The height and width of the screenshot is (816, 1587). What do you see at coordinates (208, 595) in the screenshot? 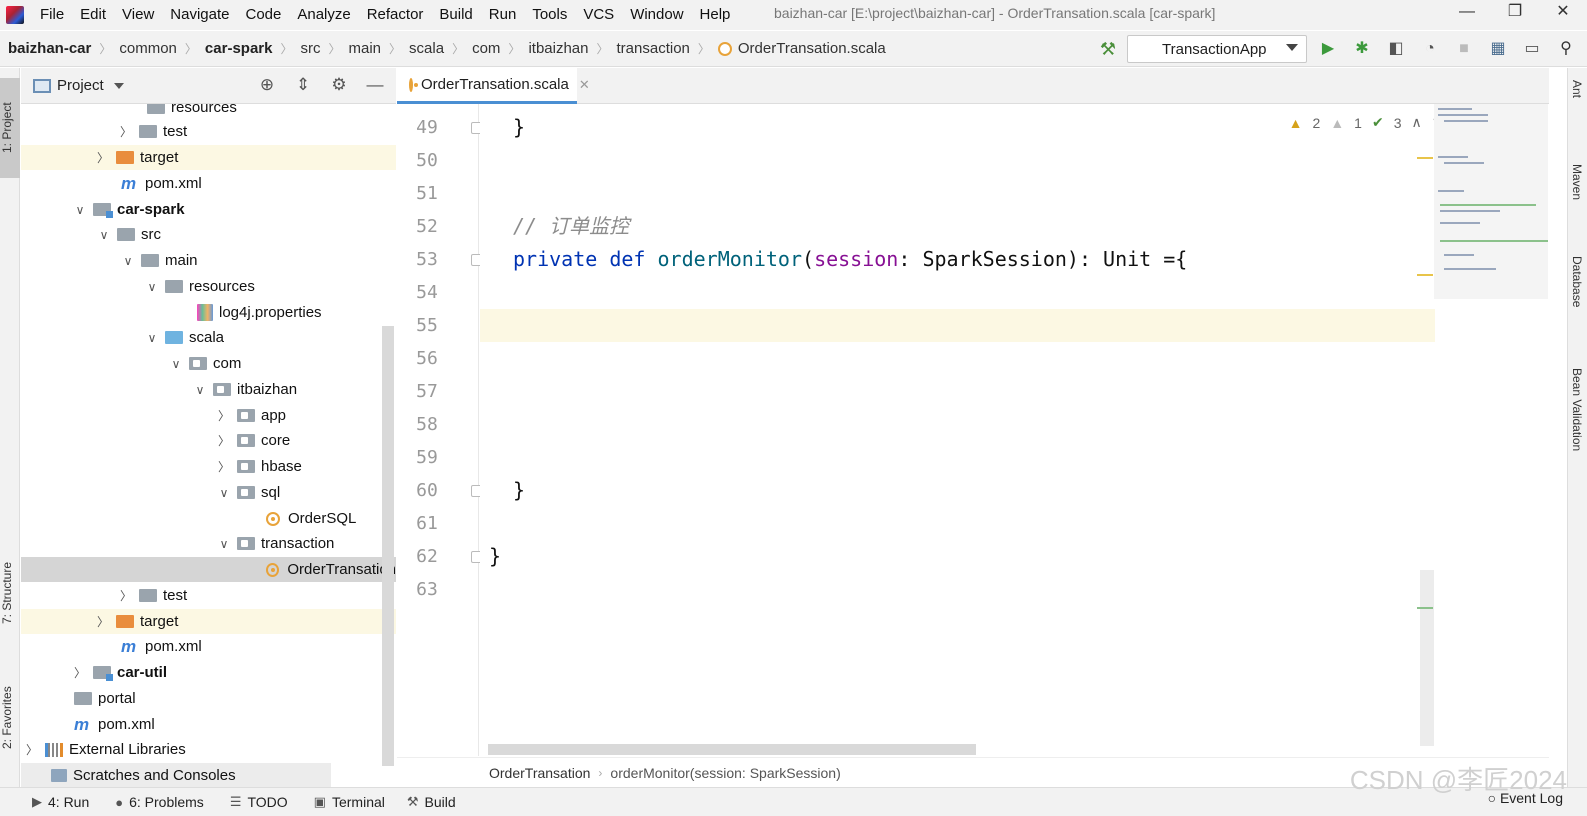
I see `tree-item: 〉 test` at bounding box center [208, 595].